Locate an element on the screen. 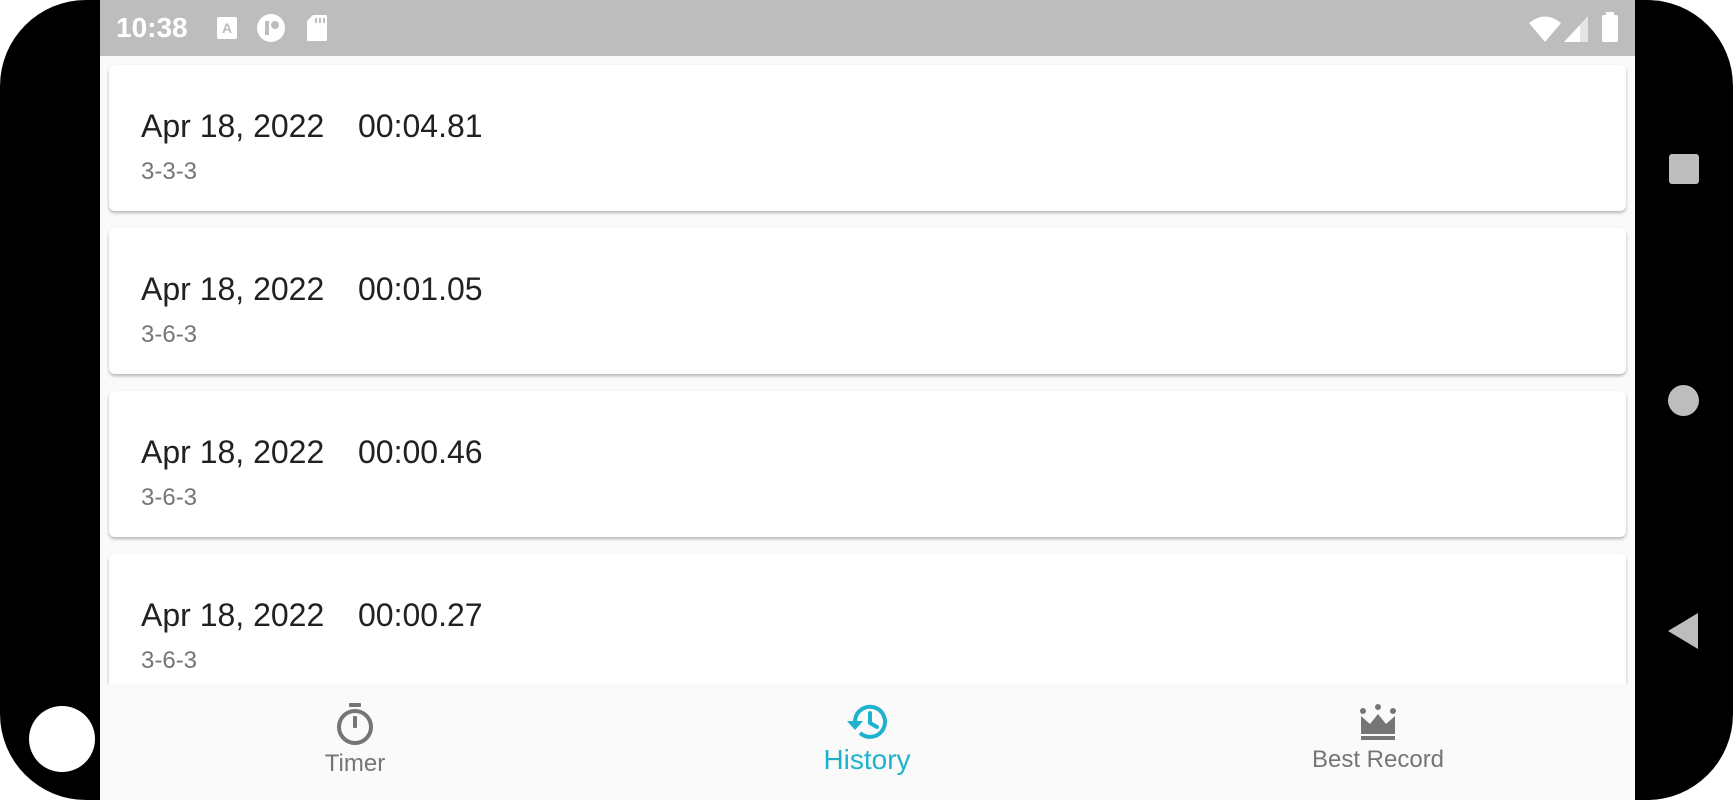  battery-icon is located at coordinates (1610, 29).